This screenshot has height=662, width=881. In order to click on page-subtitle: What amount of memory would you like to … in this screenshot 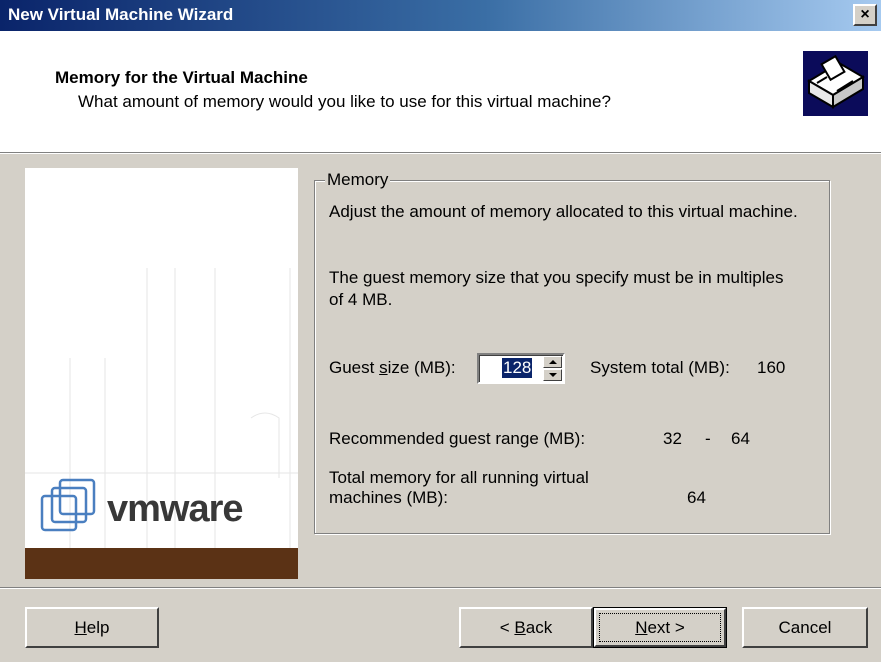, I will do `click(344, 101)`.